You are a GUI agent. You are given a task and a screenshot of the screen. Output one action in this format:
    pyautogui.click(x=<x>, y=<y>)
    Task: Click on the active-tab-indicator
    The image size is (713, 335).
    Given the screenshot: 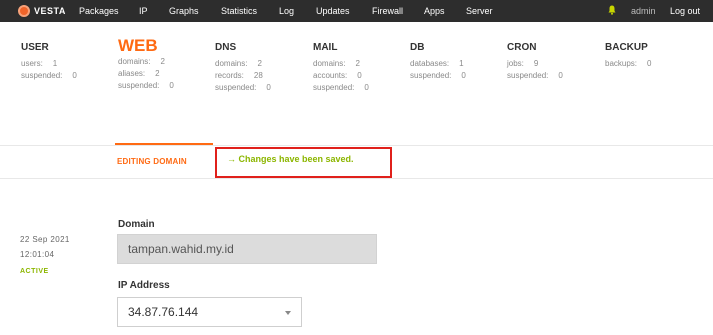 What is the action you would take?
    pyautogui.click(x=164, y=144)
    